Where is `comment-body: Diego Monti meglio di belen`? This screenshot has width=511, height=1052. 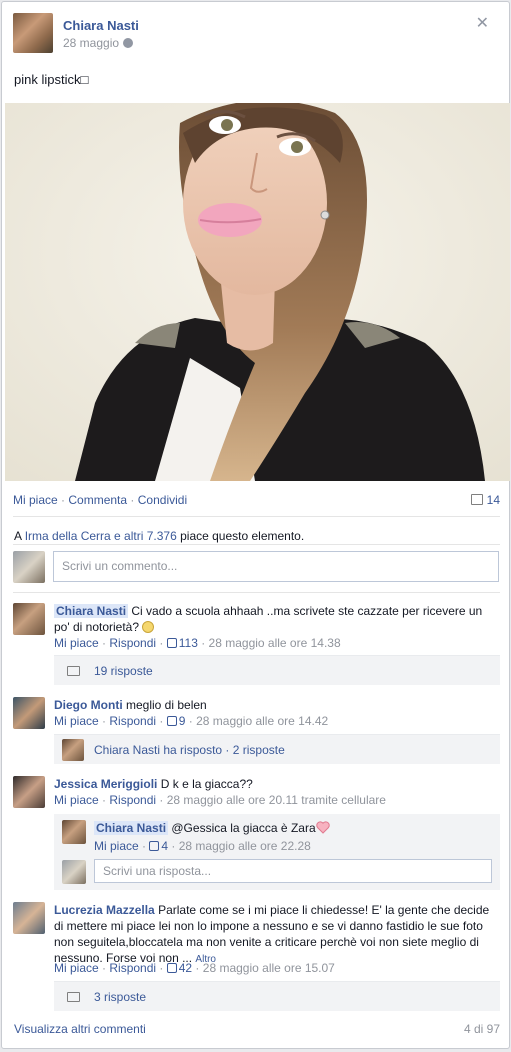 comment-body: Diego Monti meglio di belen is located at coordinates (277, 705).